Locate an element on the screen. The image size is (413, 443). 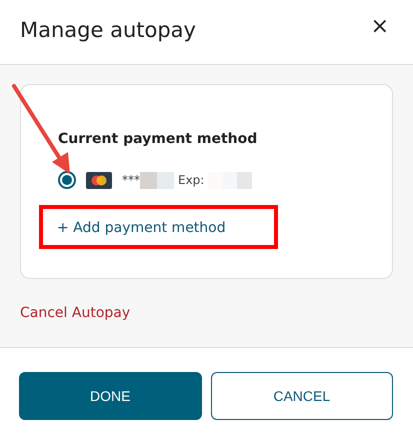
cancel-autopay-link: Cancel Autopay is located at coordinates (75, 313).